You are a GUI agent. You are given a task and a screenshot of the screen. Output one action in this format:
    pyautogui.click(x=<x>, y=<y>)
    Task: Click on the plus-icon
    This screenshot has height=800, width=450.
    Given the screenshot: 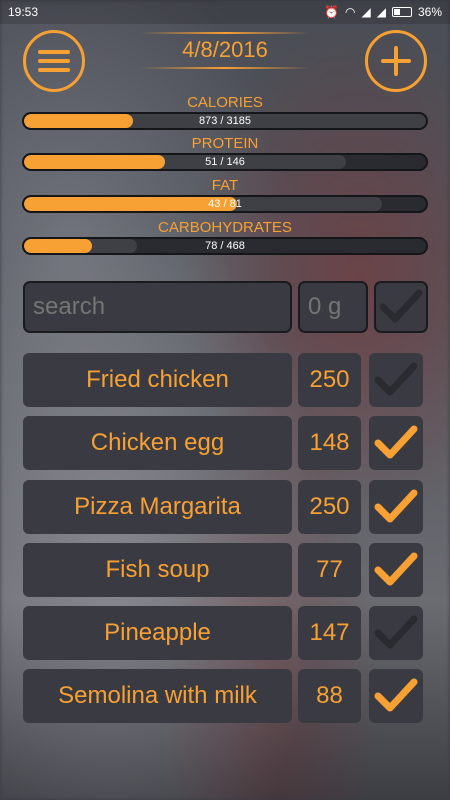 What is the action you would take?
    pyautogui.click(x=396, y=61)
    